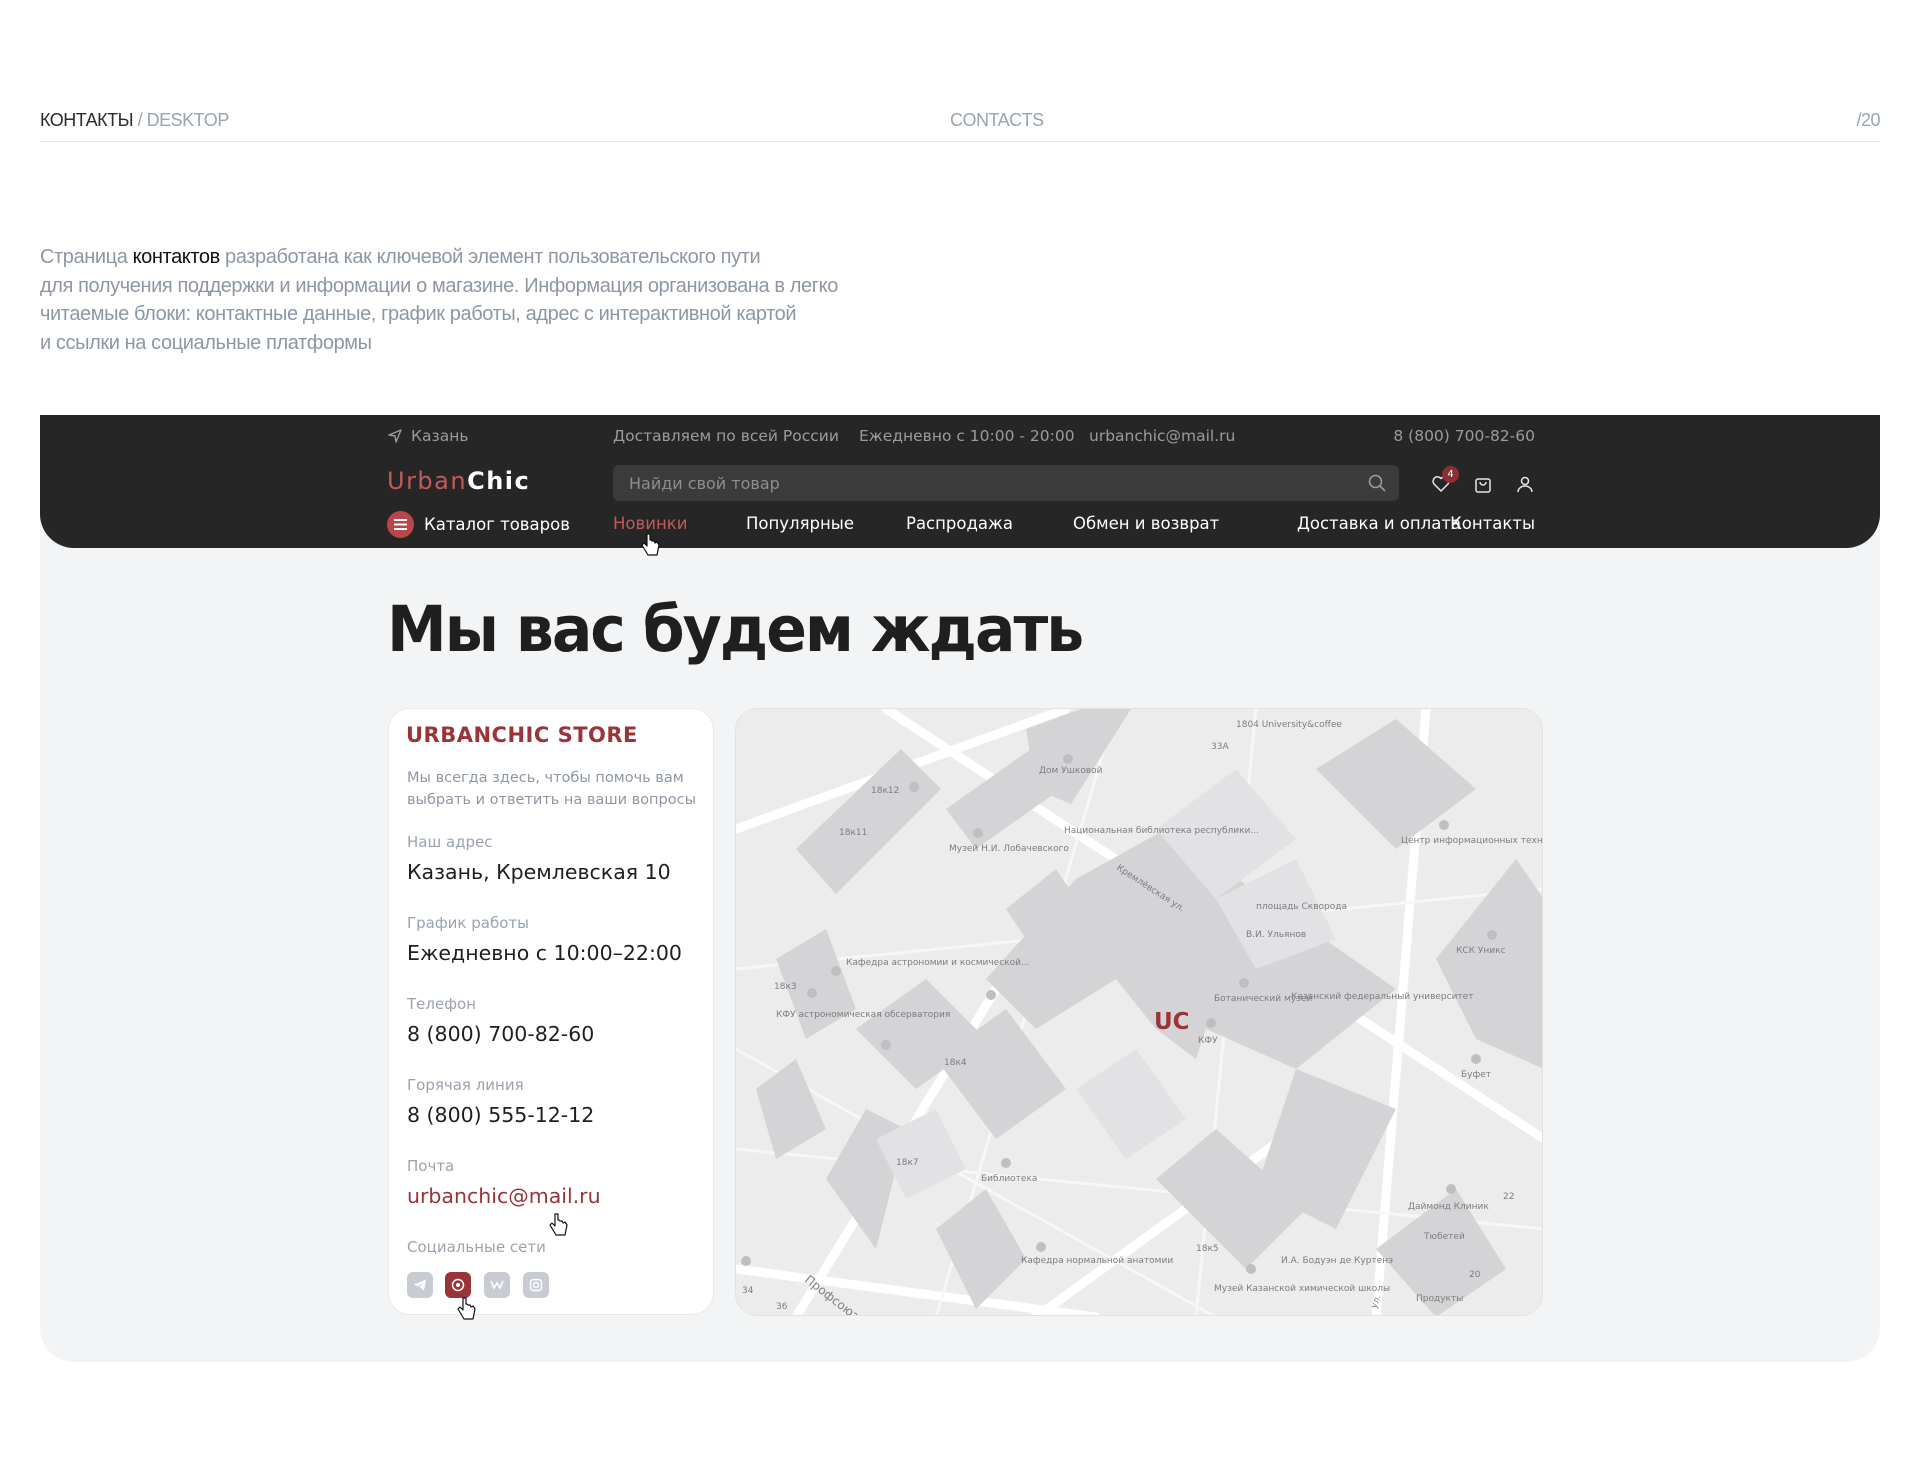  What do you see at coordinates (442, 1004) in the screenshot?
I see `phone-label: Телефон` at bounding box center [442, 1004].